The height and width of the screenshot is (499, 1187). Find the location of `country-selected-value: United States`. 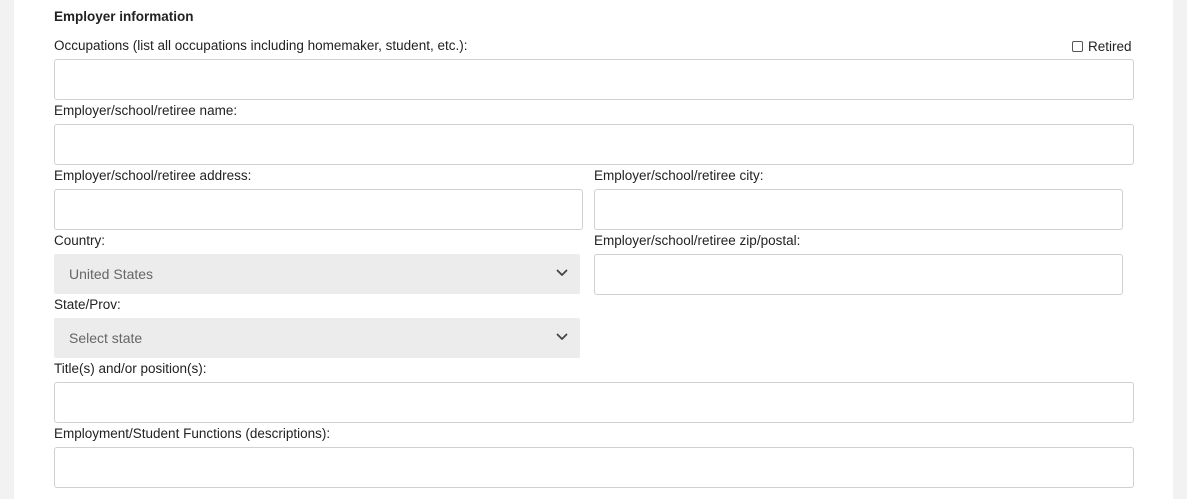

country-selected-value: United States is located at coordinates (111, 274).